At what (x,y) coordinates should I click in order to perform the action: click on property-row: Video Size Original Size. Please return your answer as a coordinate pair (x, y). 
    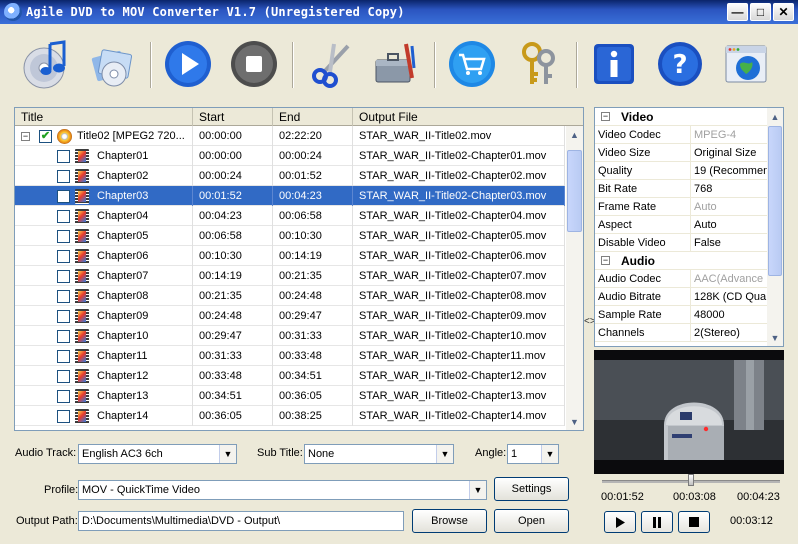
    Looking at the image, I should click on (689, 153).